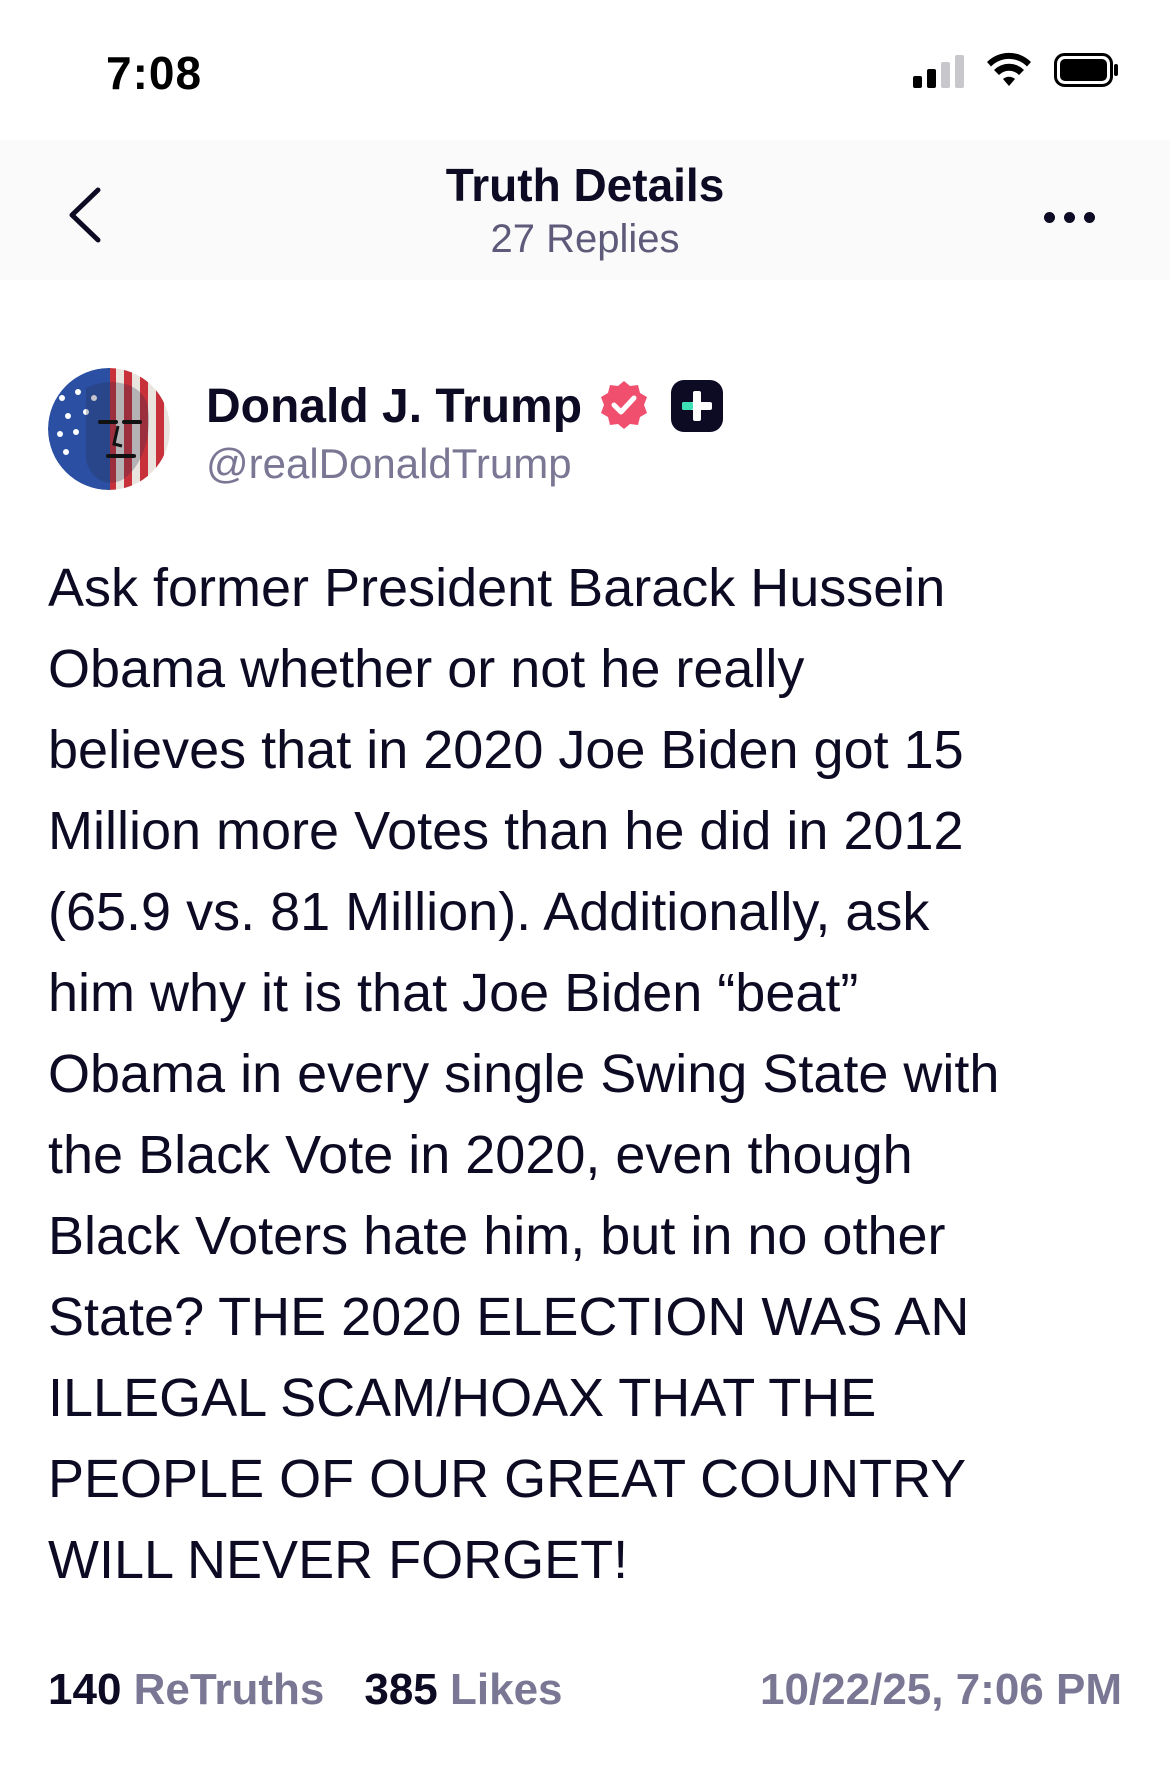  What do you see at coordinates (85, 1689) in the screenshot?
I see `retruths-count: 140` at bounding box center [85, 1689].